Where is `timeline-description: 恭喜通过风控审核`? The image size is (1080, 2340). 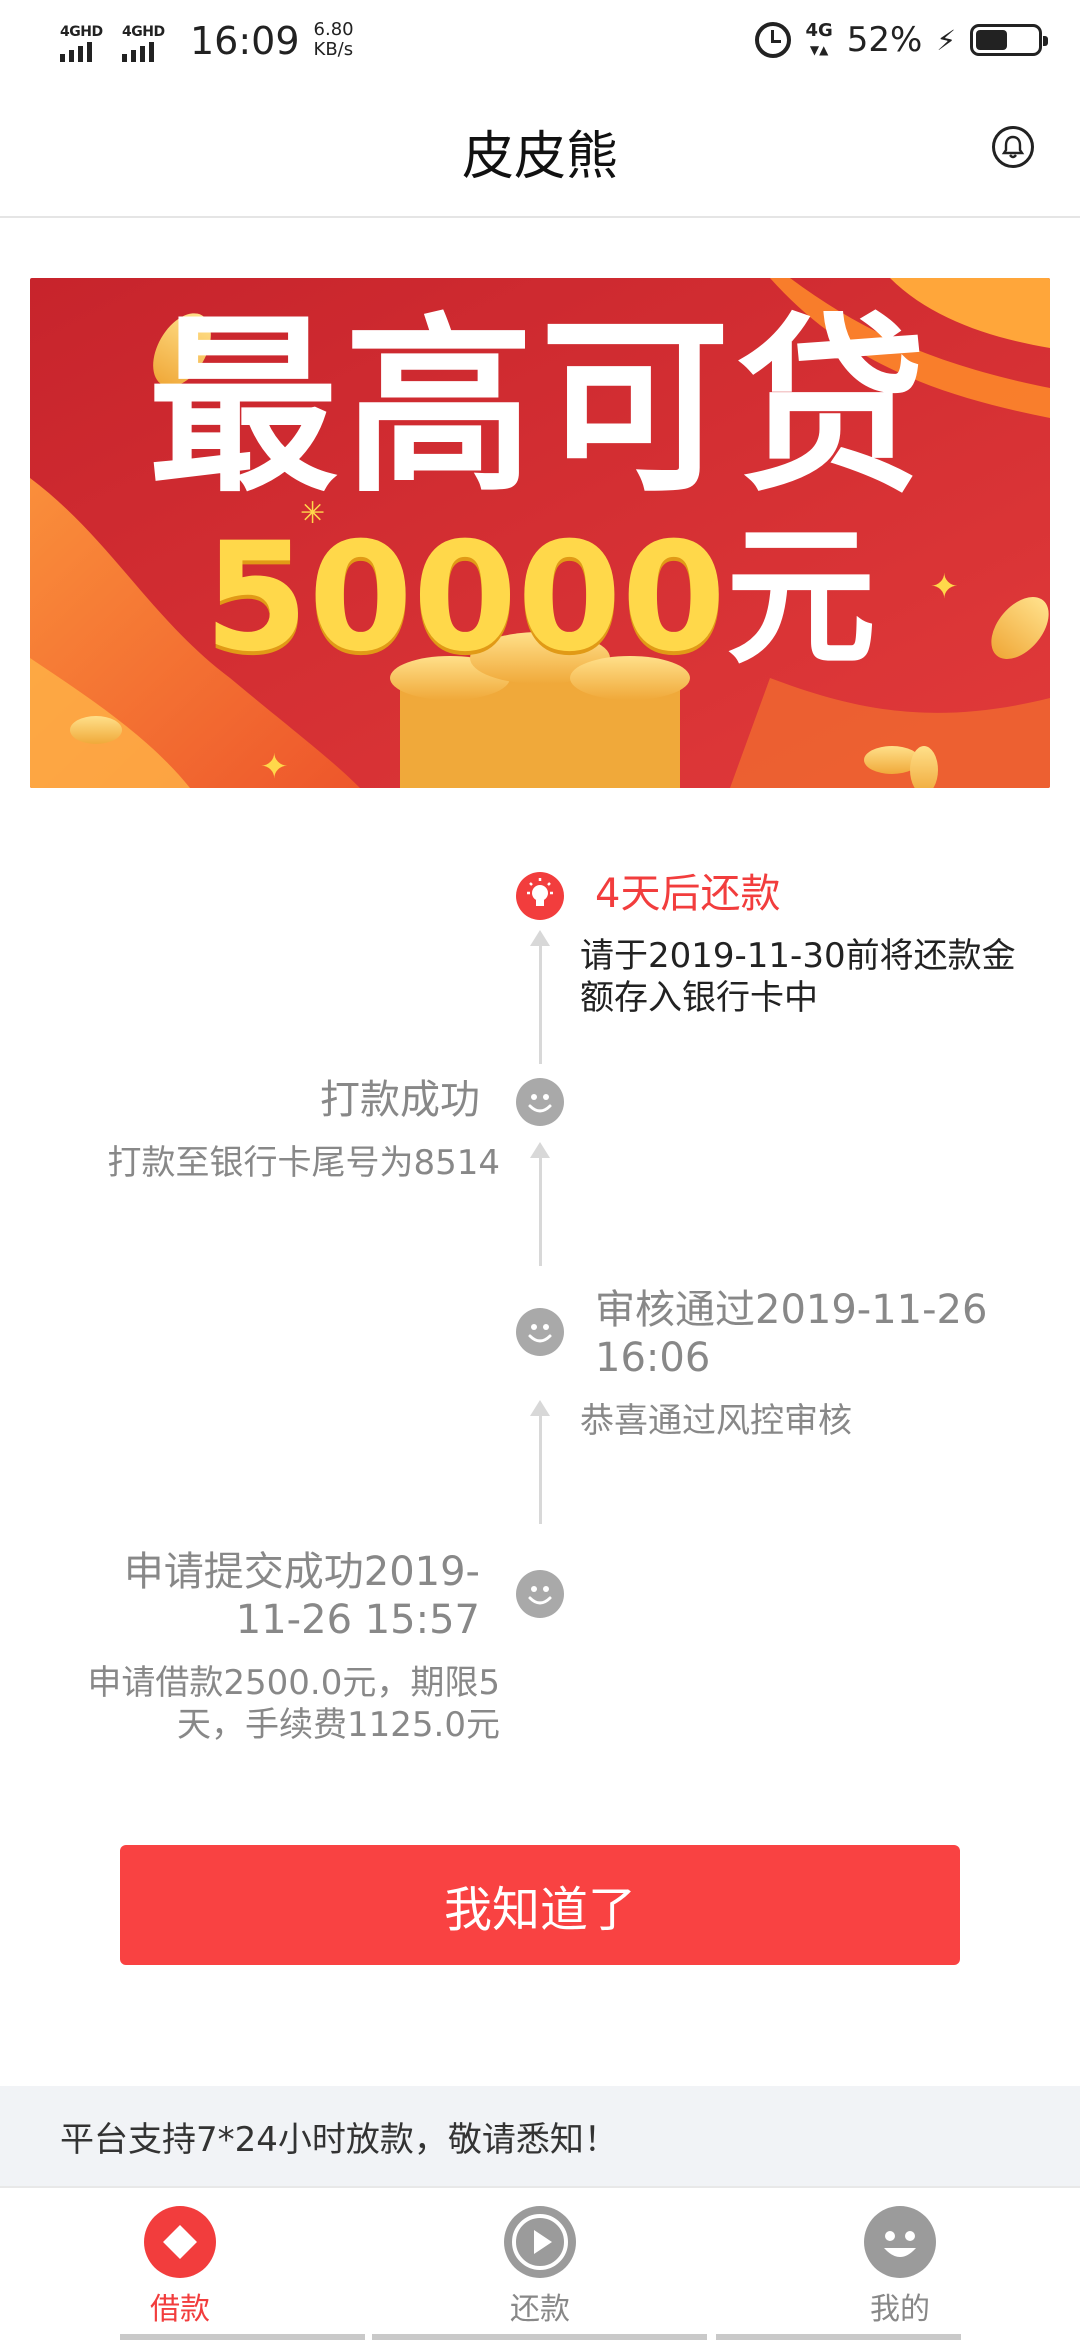 timeline-description: 恭喜通过风控审核 is located at coordinates (716, 1421).